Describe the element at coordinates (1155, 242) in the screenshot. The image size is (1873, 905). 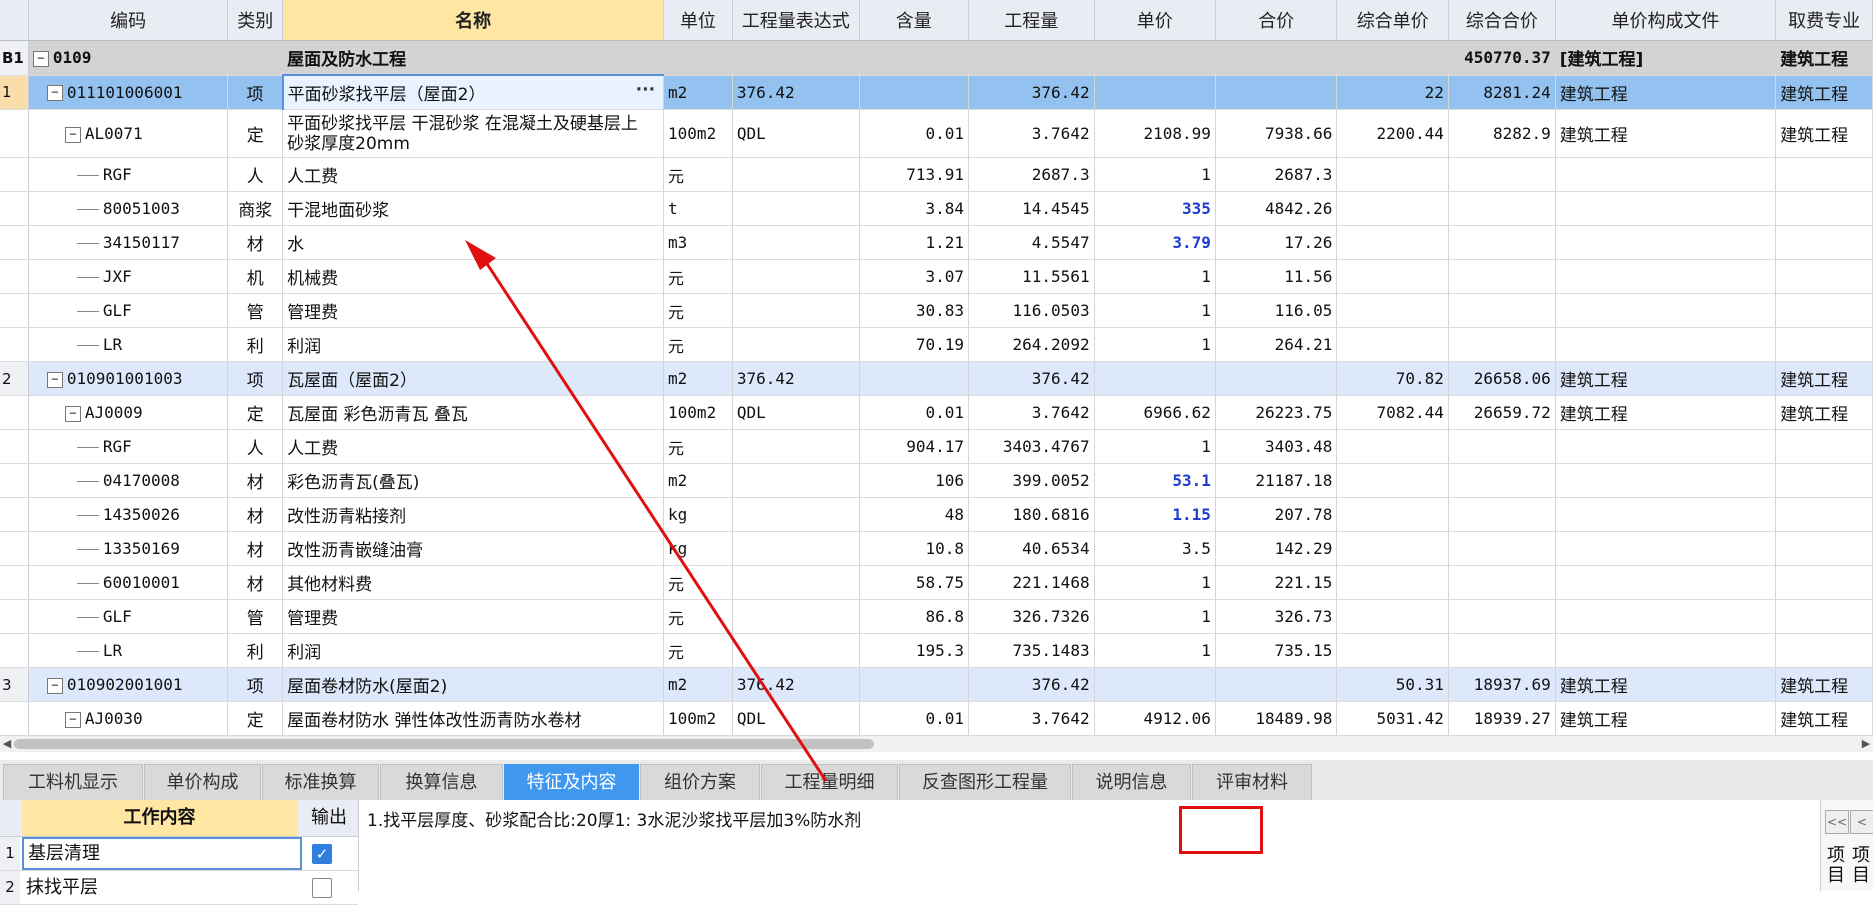
I see `cell-price: 3.79` at that location.